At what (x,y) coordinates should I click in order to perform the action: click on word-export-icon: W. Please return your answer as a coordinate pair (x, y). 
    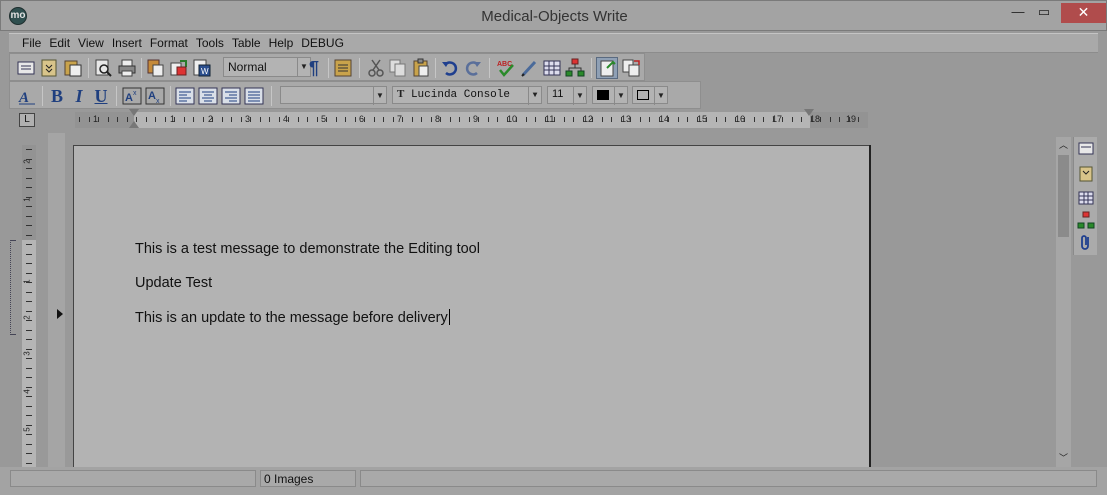
    Looking at the image, I should click on (202, 68).